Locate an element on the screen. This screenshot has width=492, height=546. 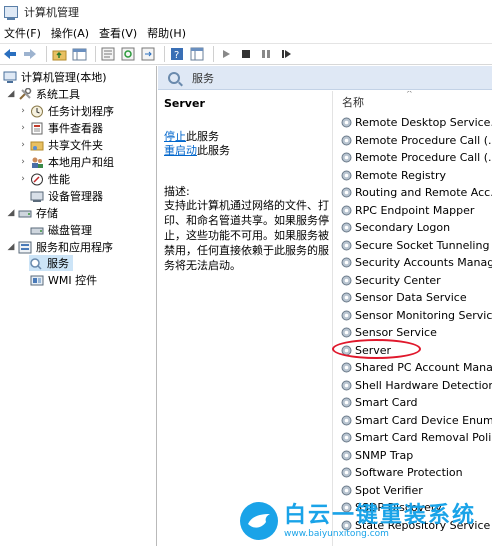
up-folder-icon is located at coordinates (59, 54).